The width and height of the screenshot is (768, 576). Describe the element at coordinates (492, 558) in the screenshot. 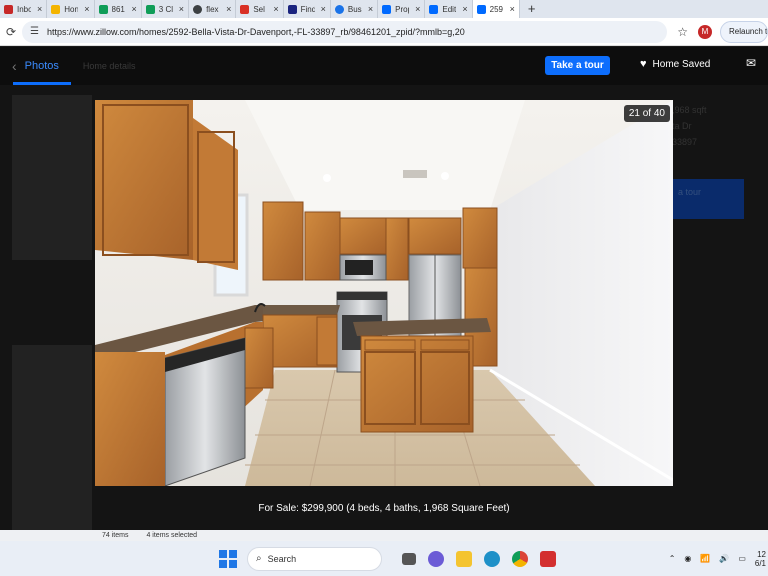

I see `edge-icon` at that location.